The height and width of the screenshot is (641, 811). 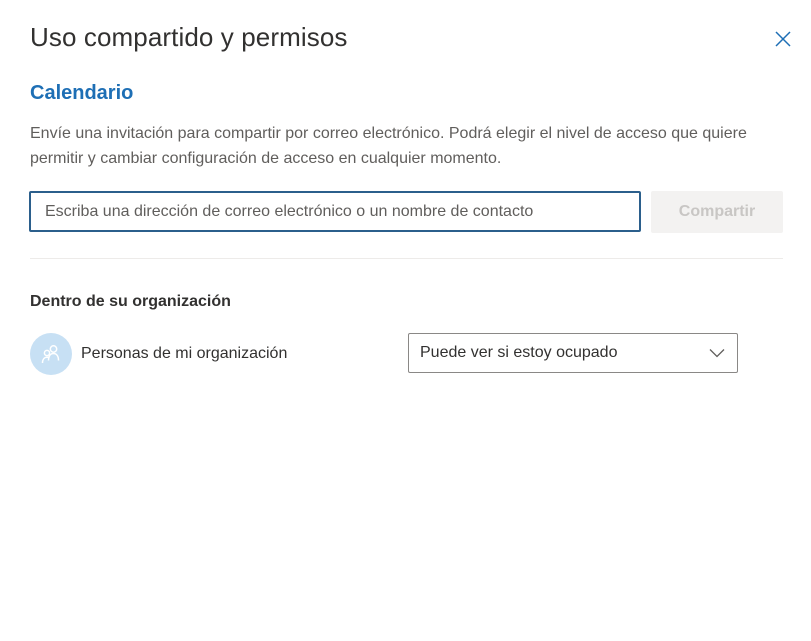 I want to click on organization-section-heading: Dentro de su organización, so click(x=130, y=301).